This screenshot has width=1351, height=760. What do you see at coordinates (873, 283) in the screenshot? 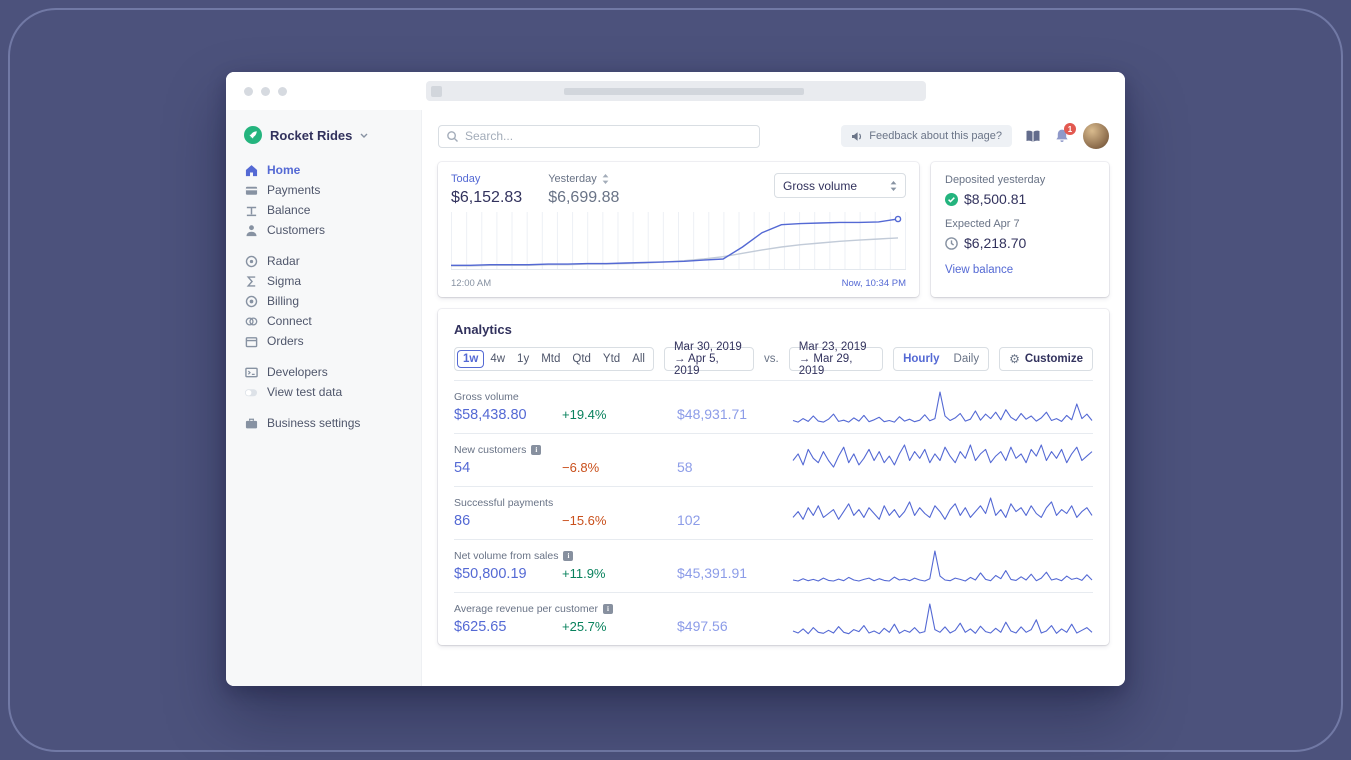
I see `chart-now-time: Now, 10:34 PM` at bounding box center [873, 283].